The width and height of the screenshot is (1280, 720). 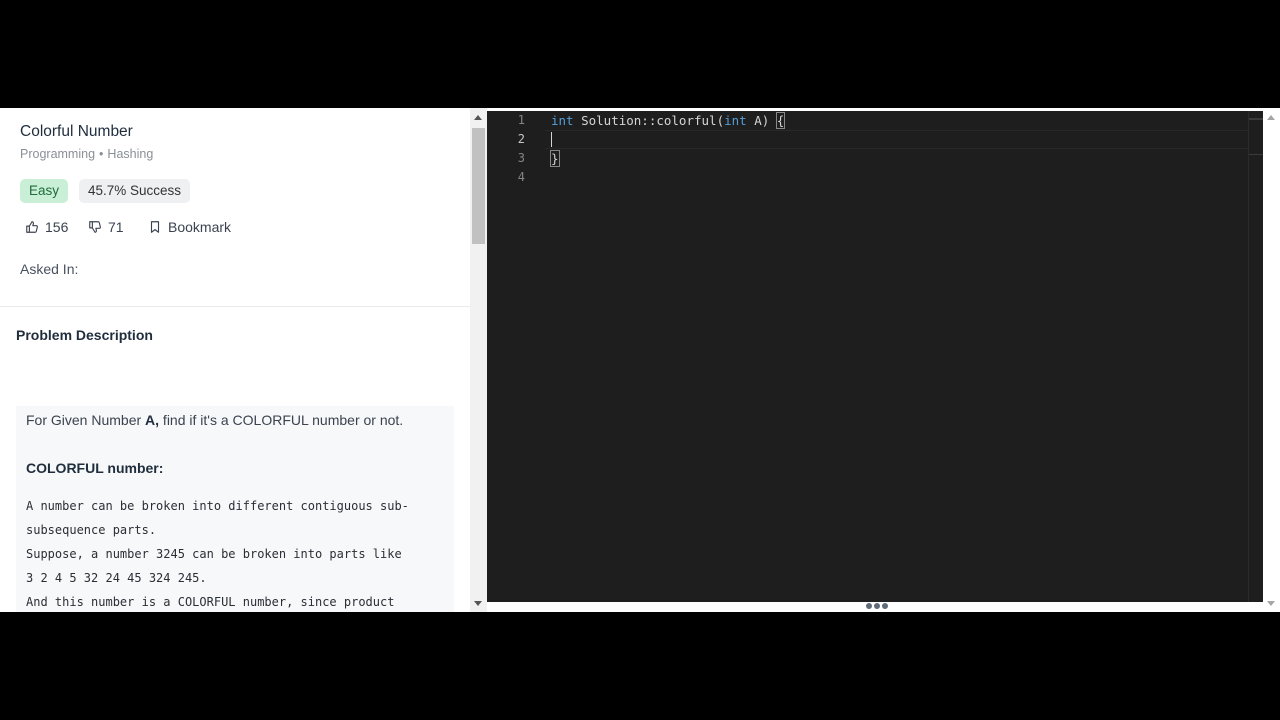 I want to click on scrollbar-thumb, so click(x=478, y=186).